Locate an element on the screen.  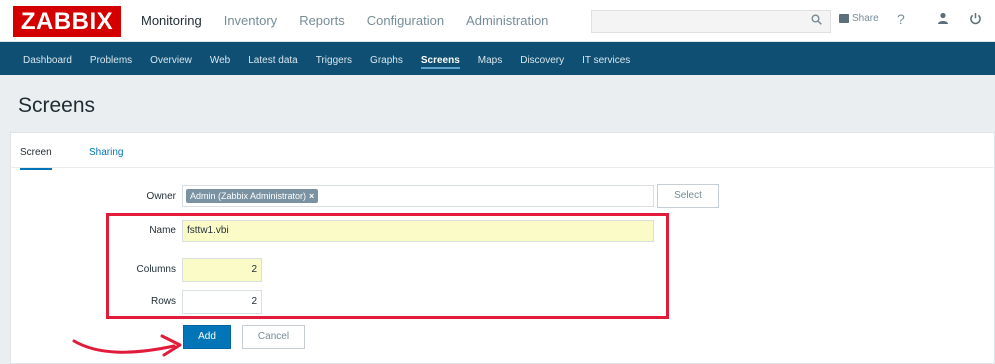
select-owner-button: Select is located at coordinates (688, 196).